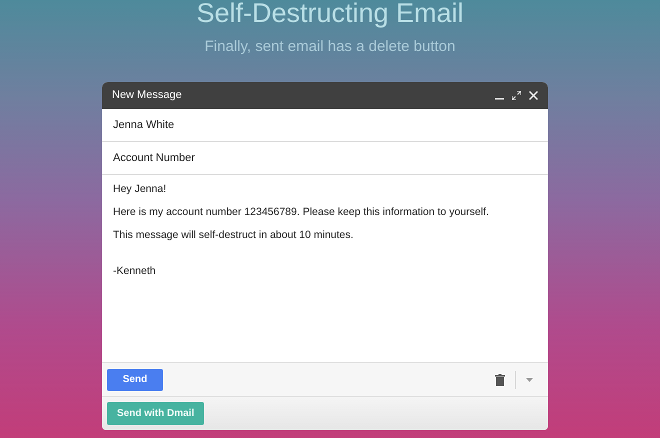 This screenshot has width=660, height=438. Describe the element at coordinates (330, 47) in the screenshot. I see `page-subtitle: Finally, sent email has a delete button` at that location.